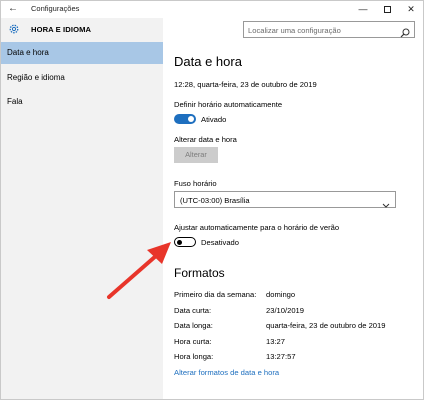  What do you see at coordinates (405, 31) in the screenshot?
I see `search-icon` at bounding box center [405, 31].